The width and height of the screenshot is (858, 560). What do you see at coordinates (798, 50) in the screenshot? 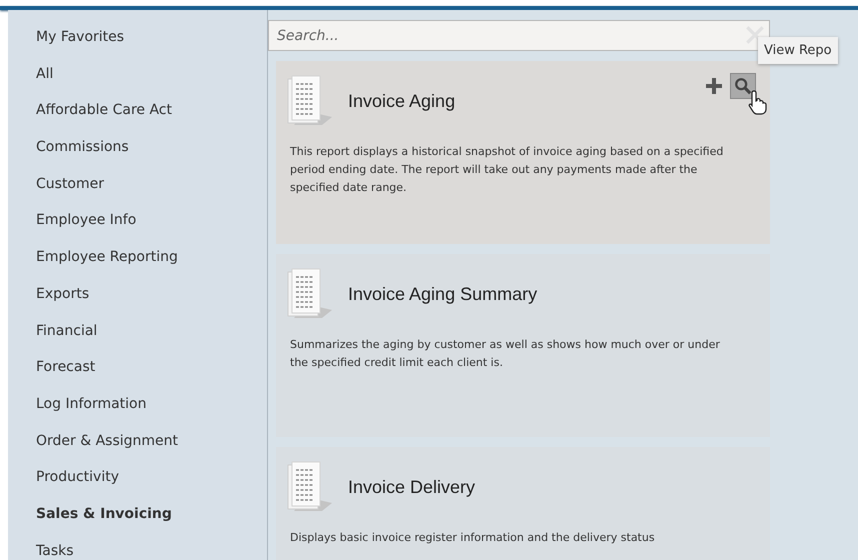
I see `tooltip: View Repo` at bounding box center [798, 50].